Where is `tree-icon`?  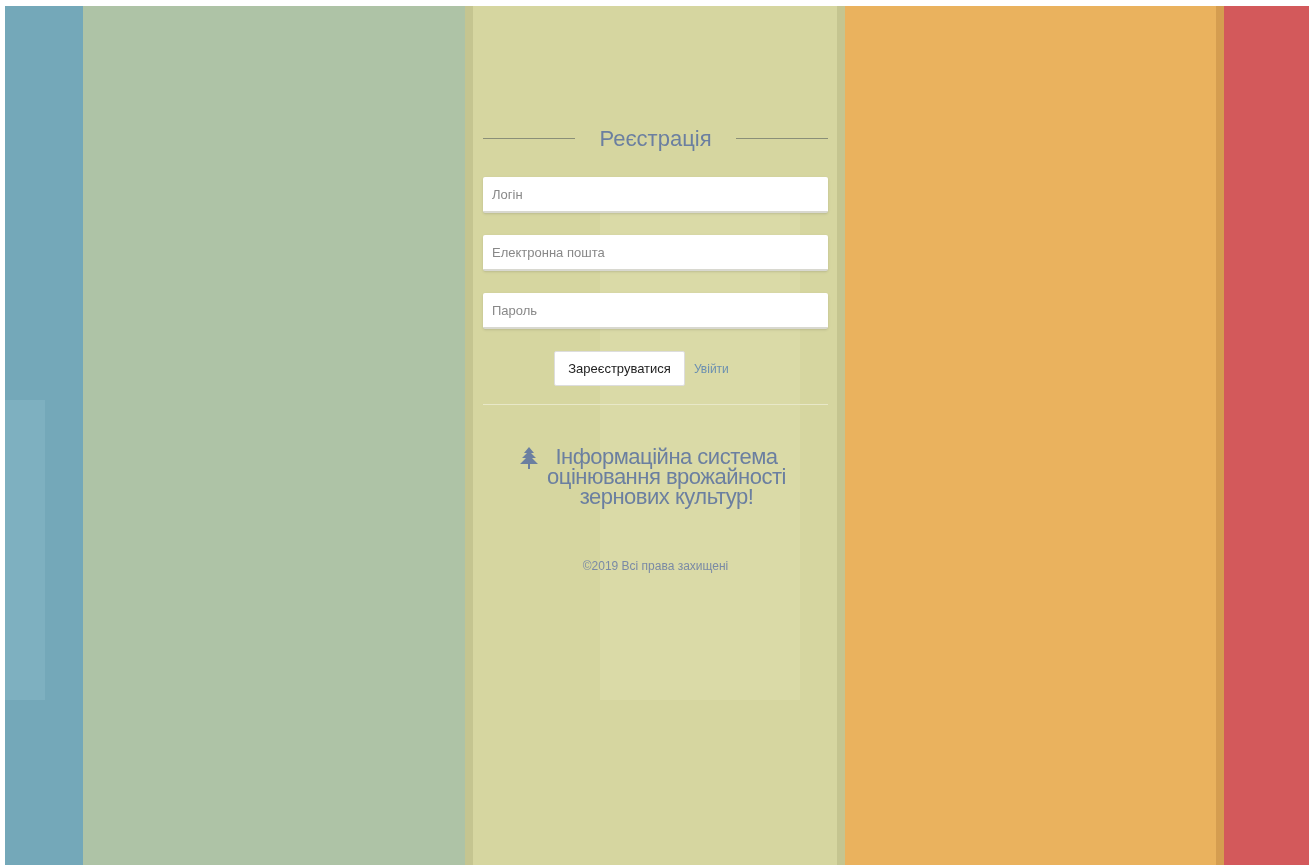
tree-icon is located at coordinates (528, 458).